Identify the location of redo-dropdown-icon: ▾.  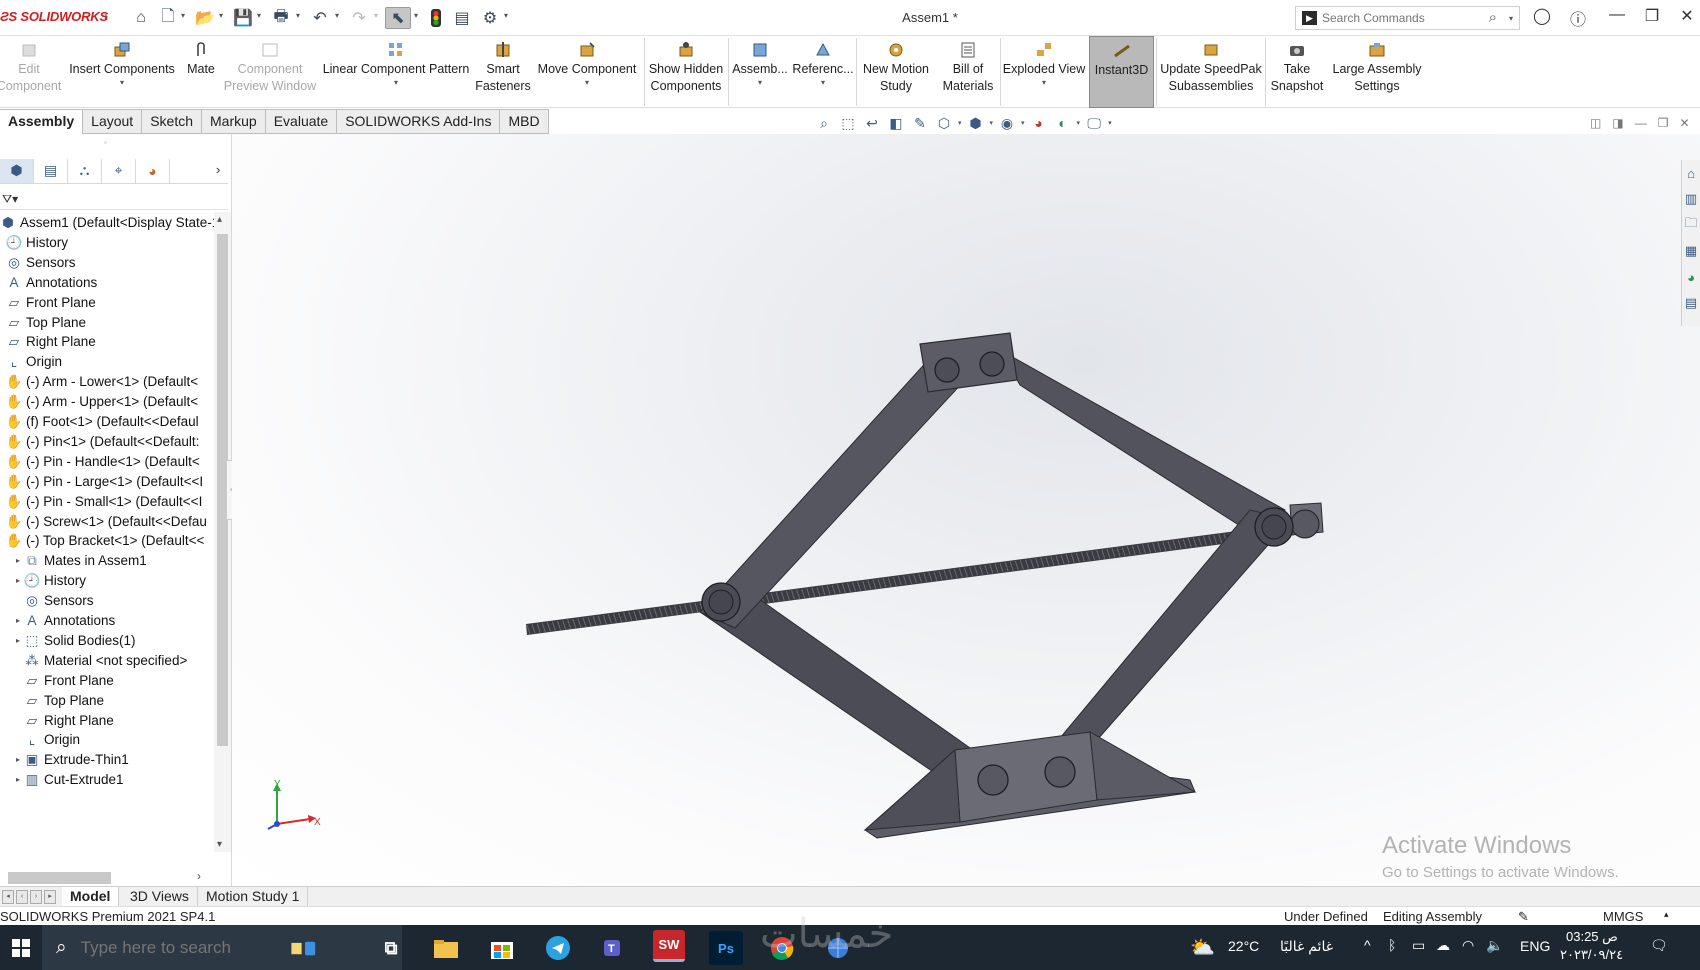
(376, 15).